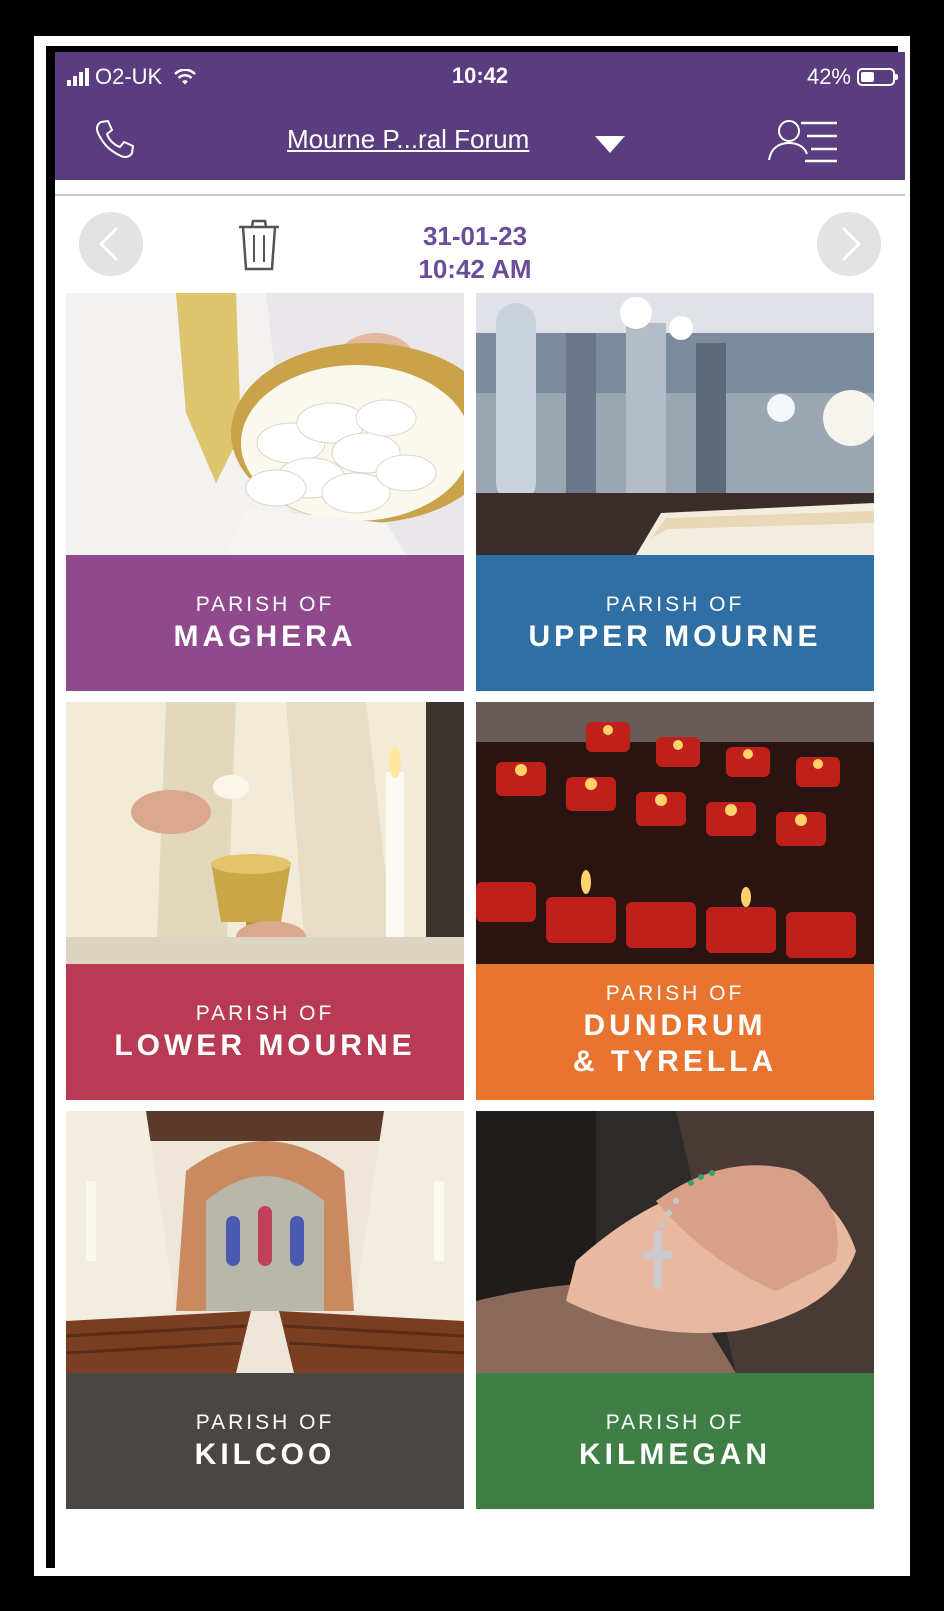 The image size is (944, 1611). What do you see at coordinates (610, 144) in the screenshot?
I see `chevron-down-icon` at bounding box center [610, 144].